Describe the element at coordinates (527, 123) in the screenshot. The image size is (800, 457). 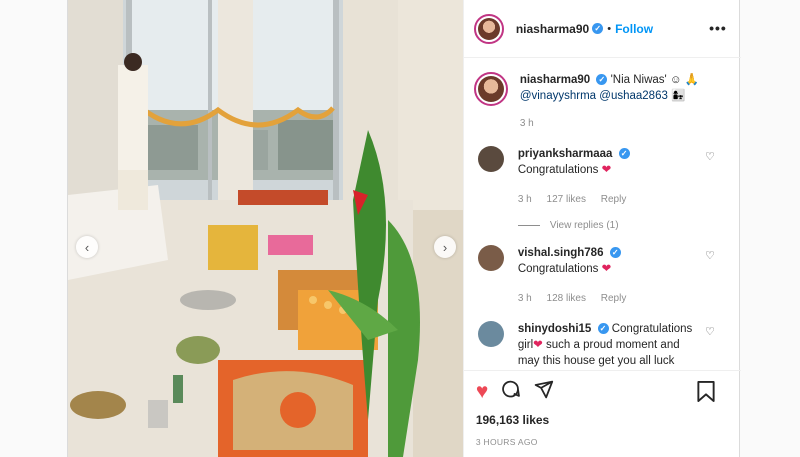
I see `caption-time: 3 h` at that location.